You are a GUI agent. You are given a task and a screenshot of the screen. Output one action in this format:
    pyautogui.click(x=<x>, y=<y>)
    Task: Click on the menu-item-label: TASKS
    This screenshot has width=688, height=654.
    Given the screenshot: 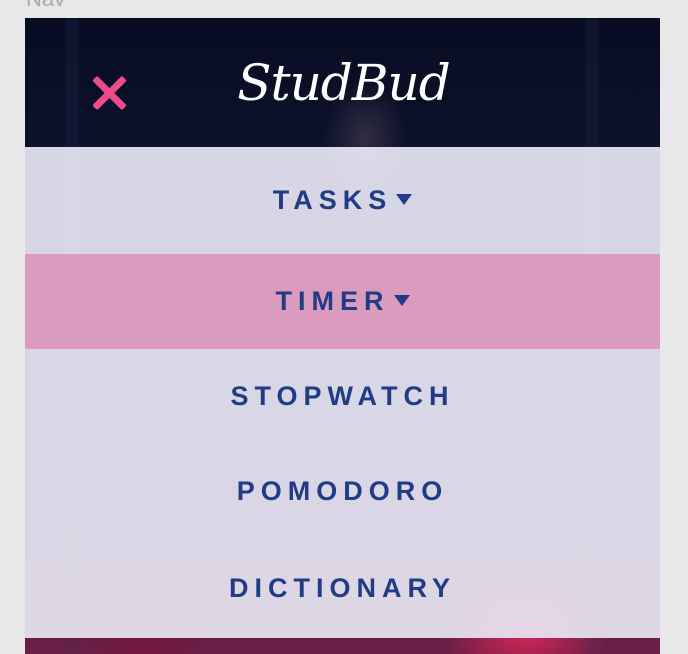 What is the action you would take?
    pyautogui.click(x=332, y=200)
    